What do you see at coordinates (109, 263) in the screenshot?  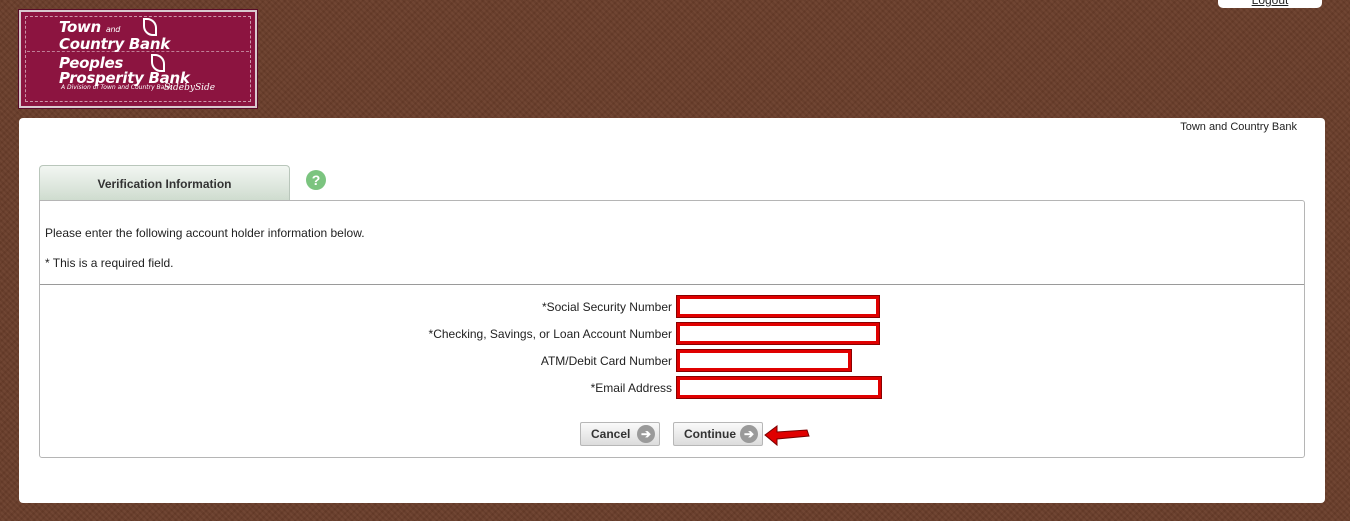 I see `required-note: * This is a required field.` at bounding box center [109, 263].